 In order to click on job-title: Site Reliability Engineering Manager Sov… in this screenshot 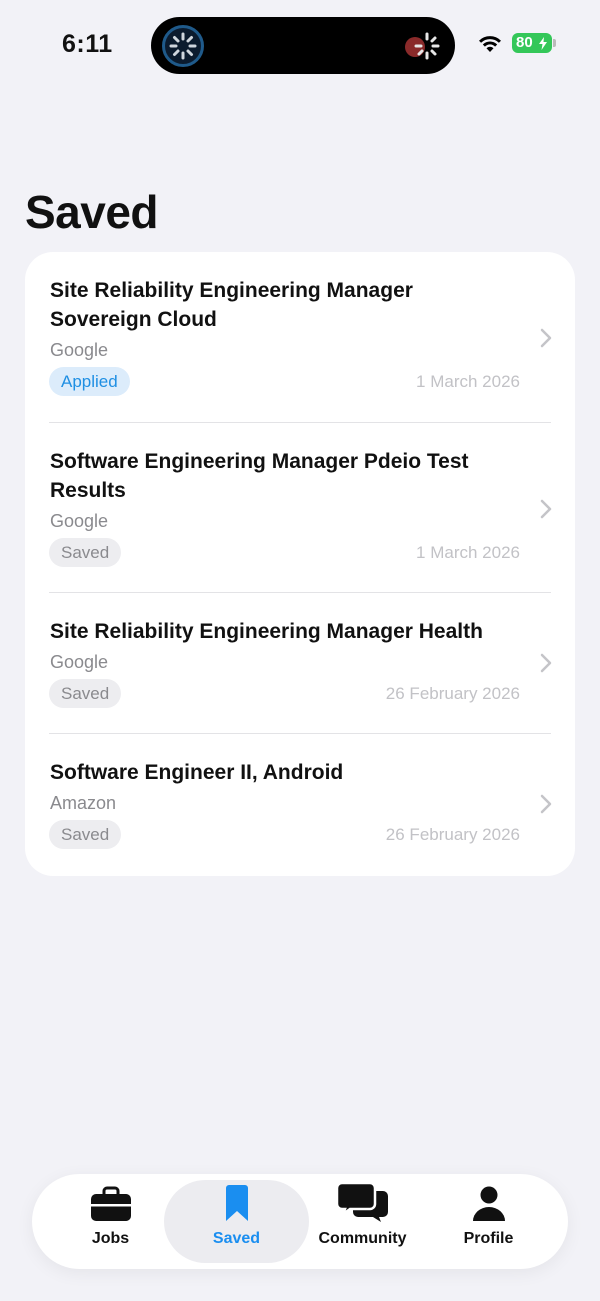, I will do `click(231, 305)`.